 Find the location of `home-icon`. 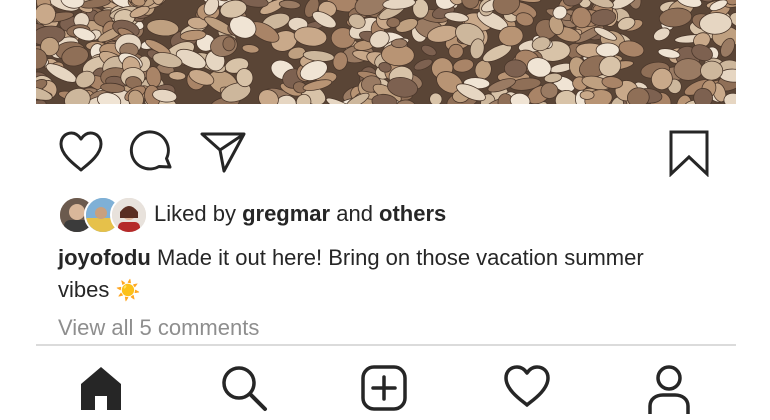

home-icon is located at coordinates (101, 388).